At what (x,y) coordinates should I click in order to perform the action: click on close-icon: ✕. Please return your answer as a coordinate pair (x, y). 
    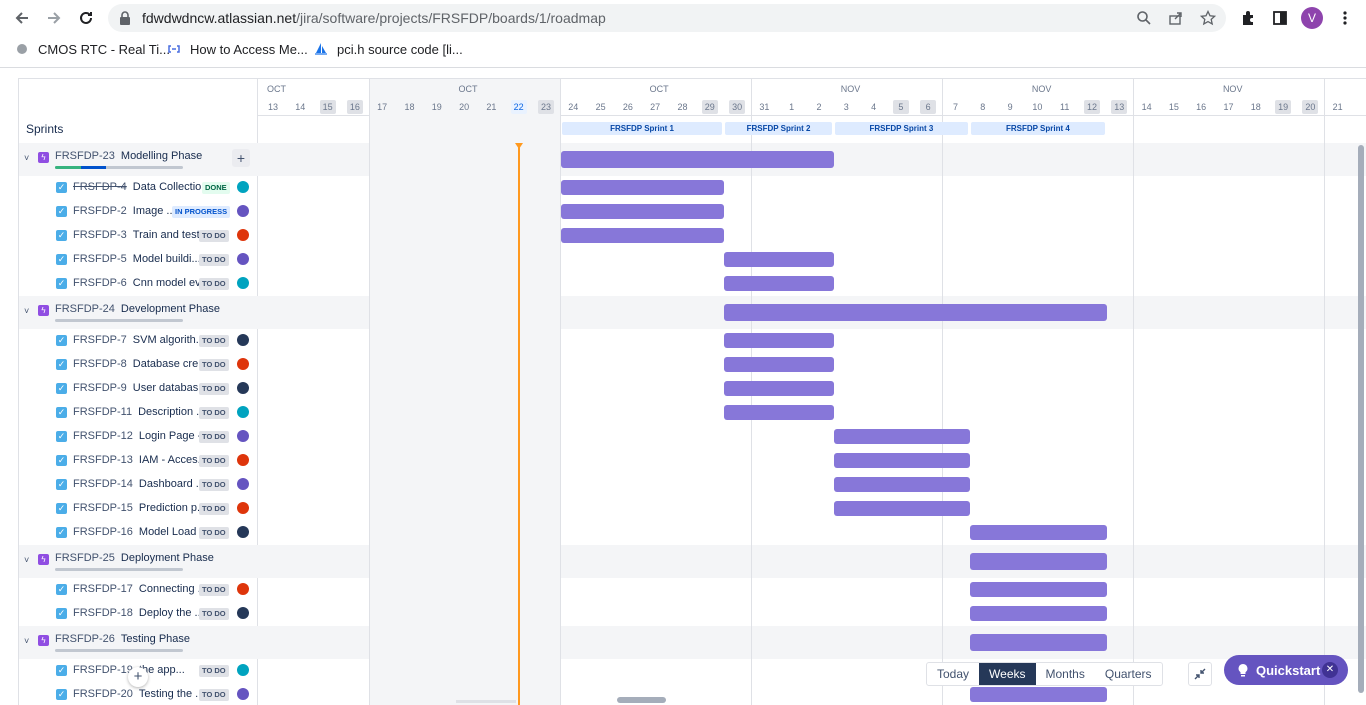
    Looking at the image, I should click on (1330, 670).